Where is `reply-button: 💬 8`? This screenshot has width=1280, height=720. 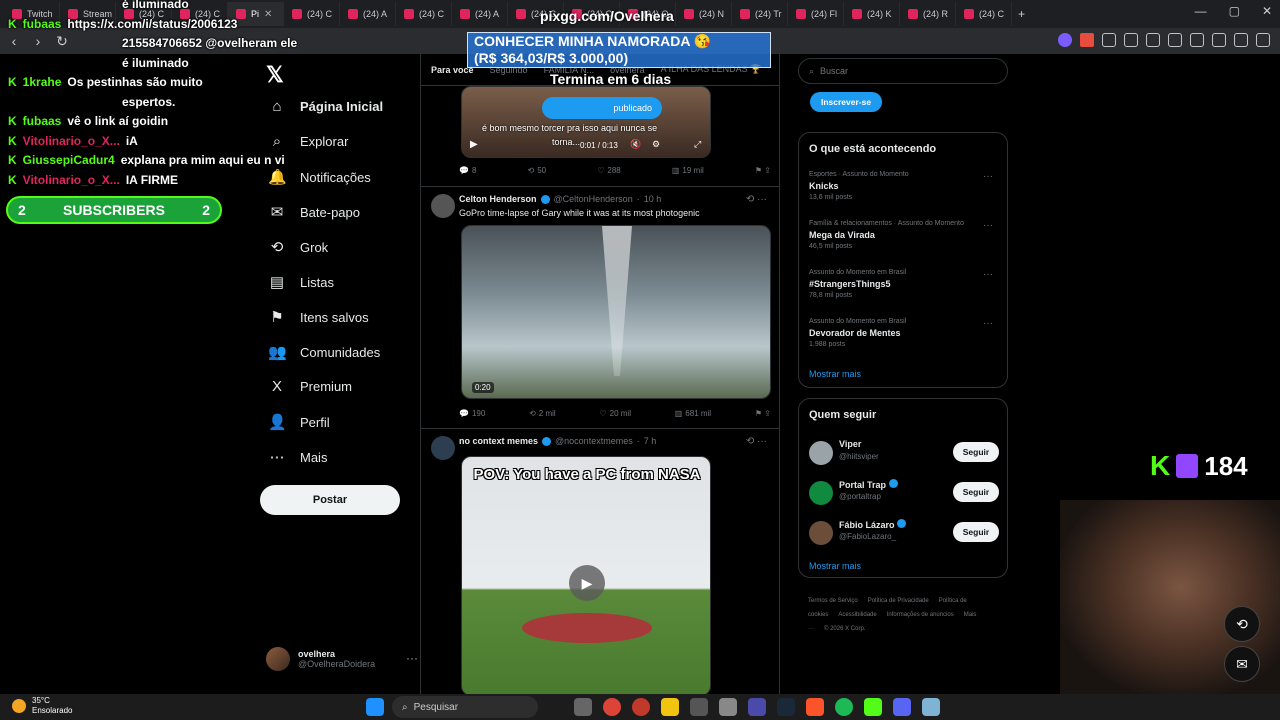 reply-button: 💬 8 is located at coordinates (467, 170).